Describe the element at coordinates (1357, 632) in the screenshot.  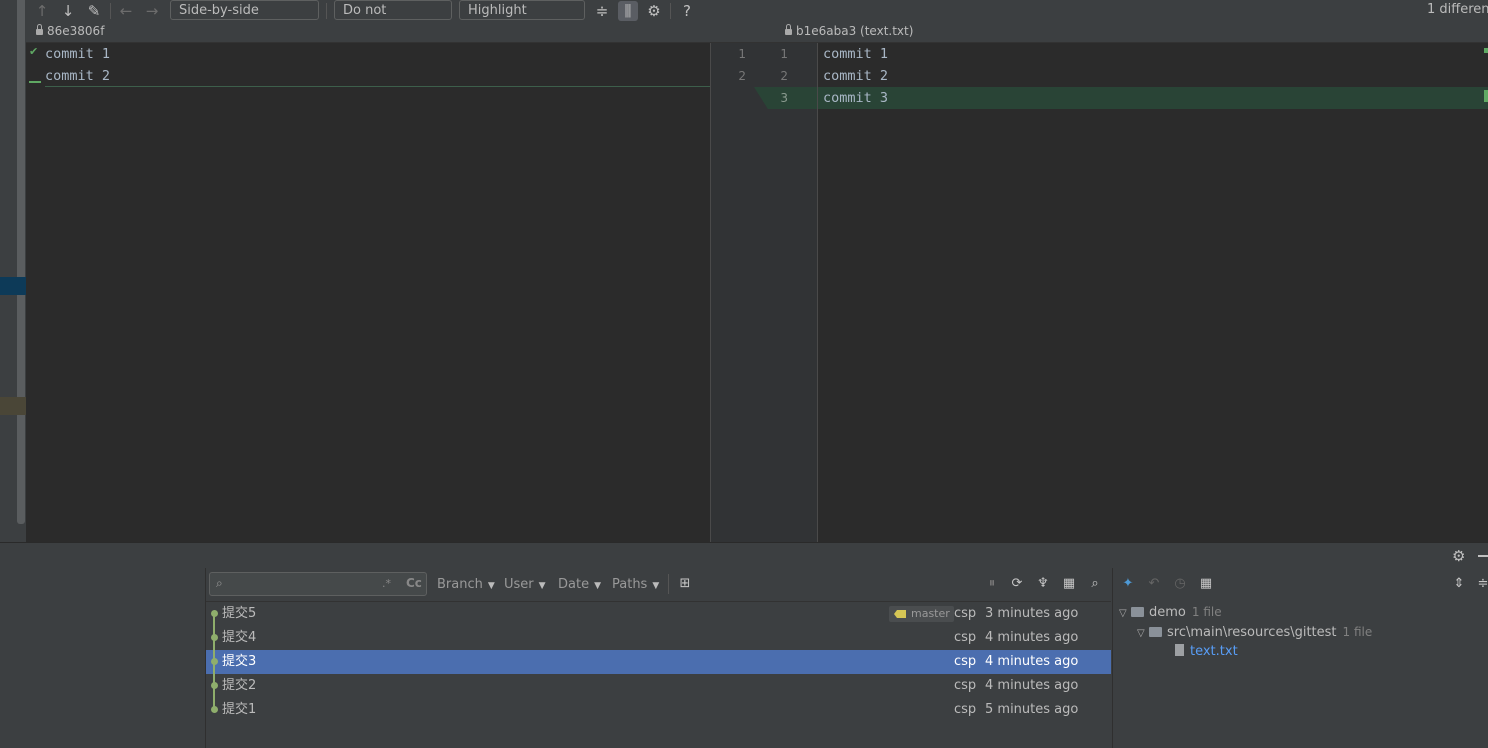
I see `file-count: 1 file` at that location.